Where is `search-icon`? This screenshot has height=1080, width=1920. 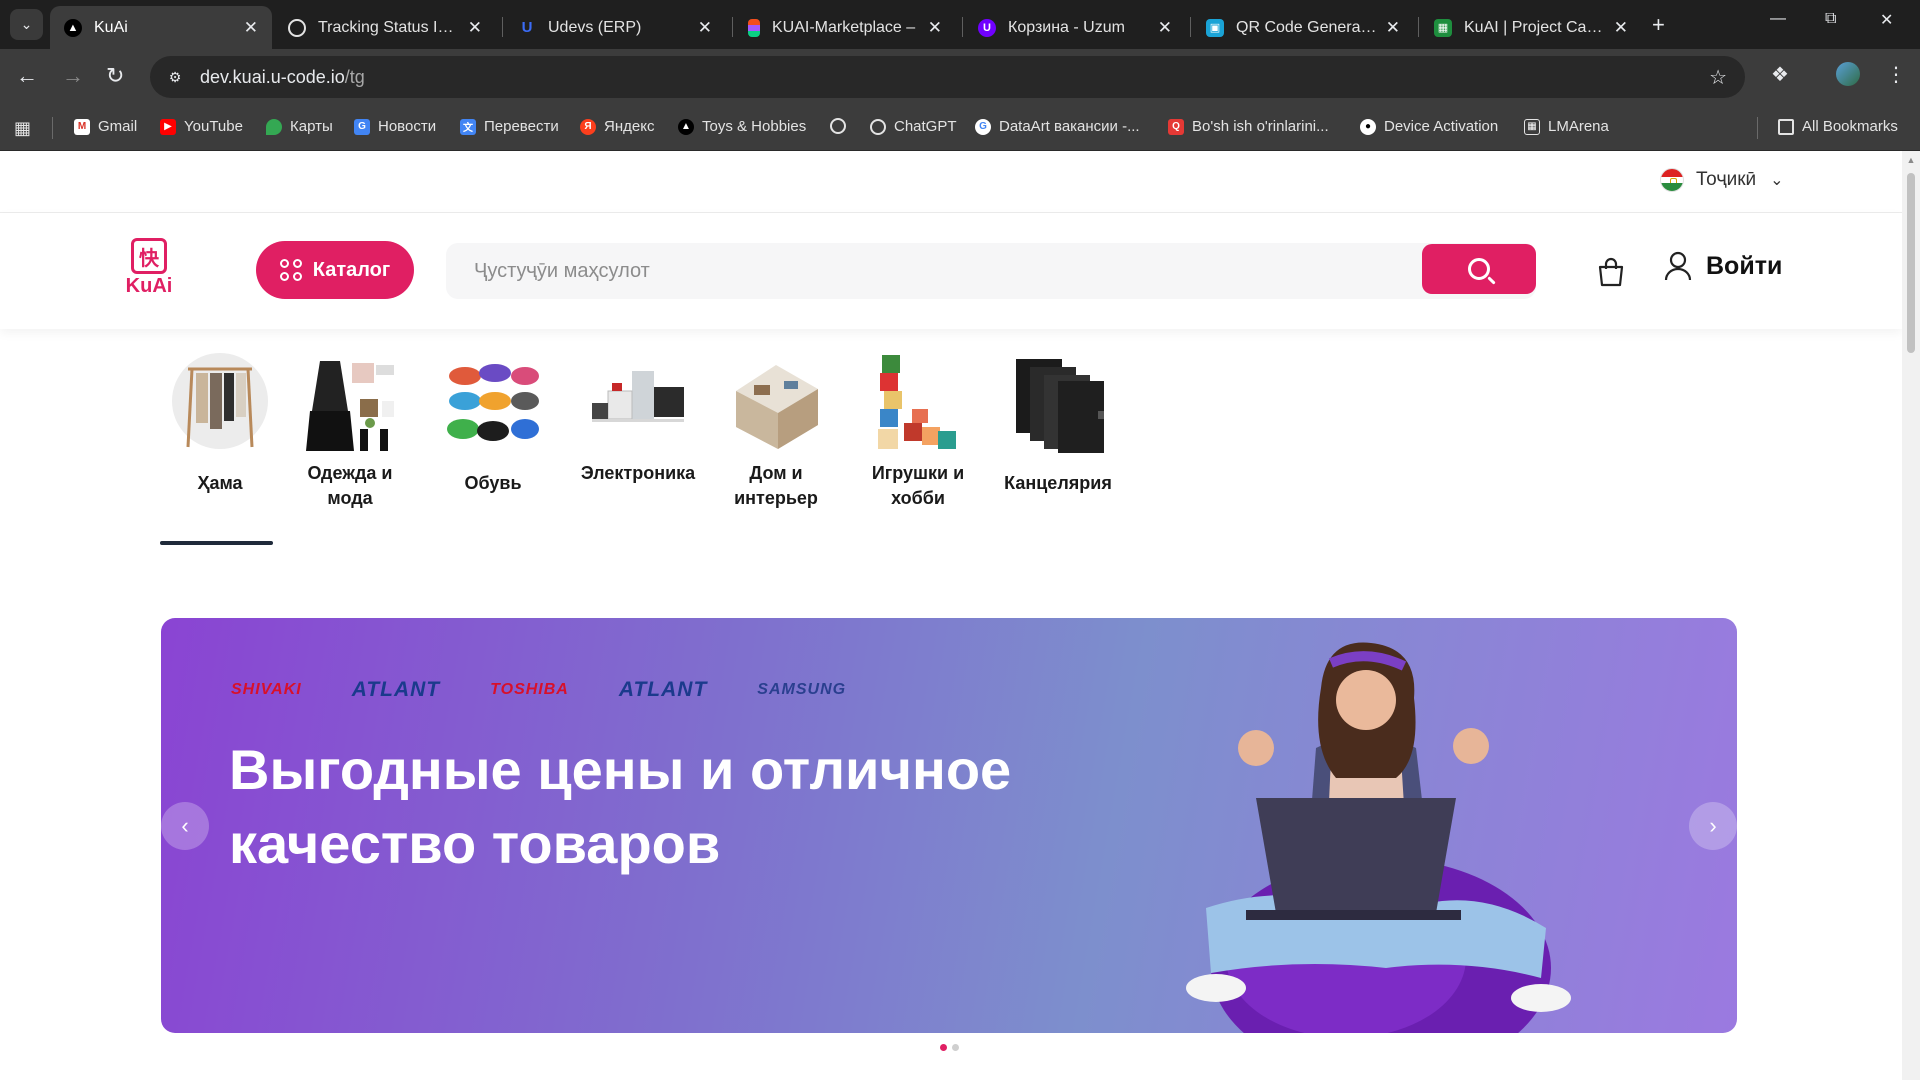 search-icon is located at coordinates (1479, 269).